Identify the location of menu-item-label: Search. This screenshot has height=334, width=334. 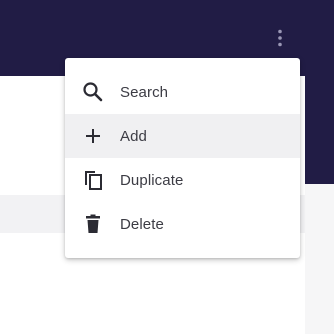
(144, 92).